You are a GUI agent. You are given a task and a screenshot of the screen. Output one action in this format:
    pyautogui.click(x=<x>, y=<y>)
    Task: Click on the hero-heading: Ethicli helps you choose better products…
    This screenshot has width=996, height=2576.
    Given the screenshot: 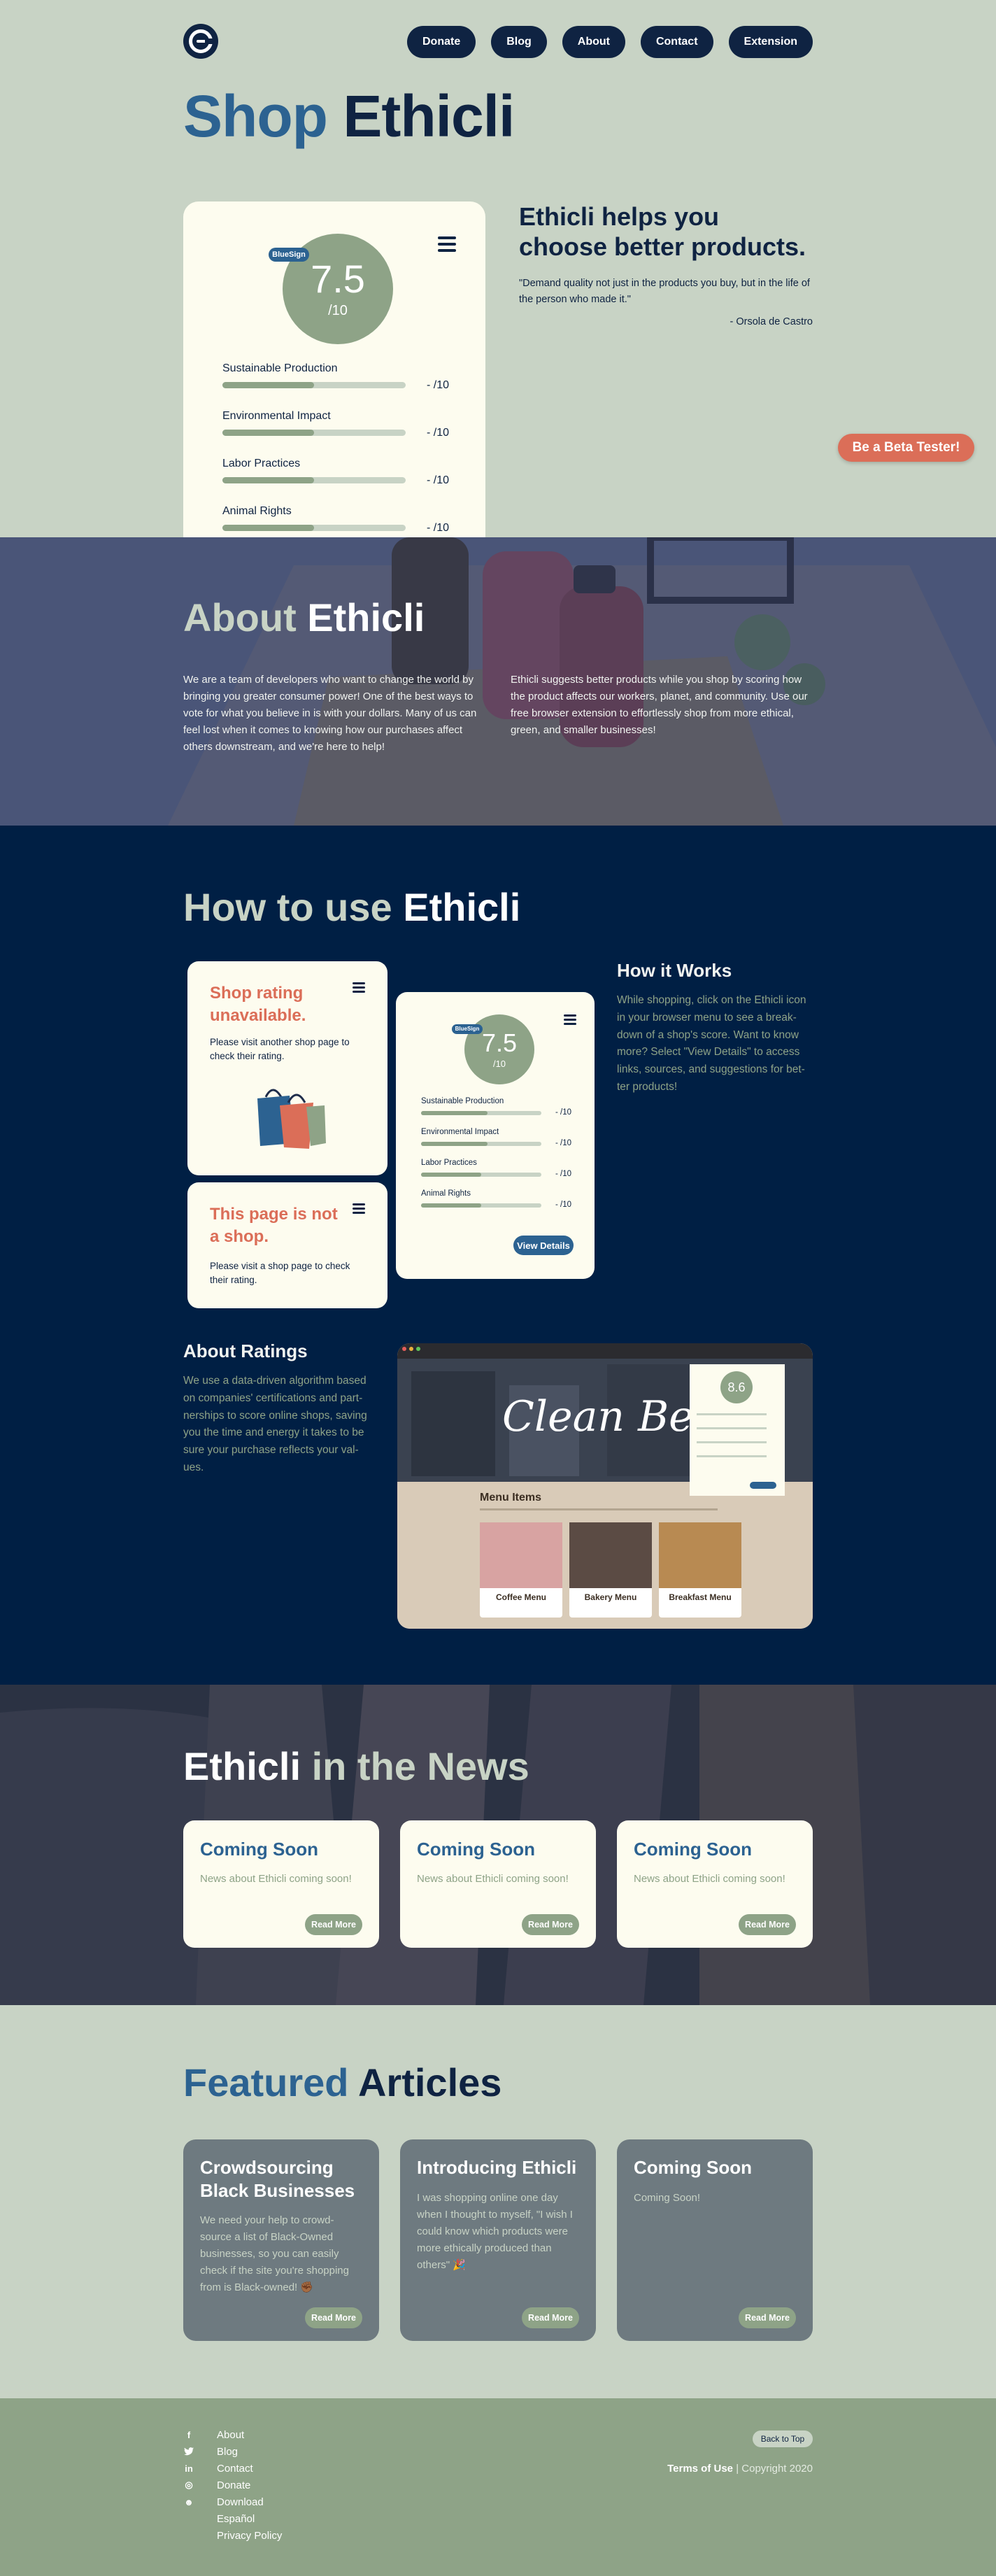 What is the action you would take?
    pyautogui.click(x=662, y=232)
    